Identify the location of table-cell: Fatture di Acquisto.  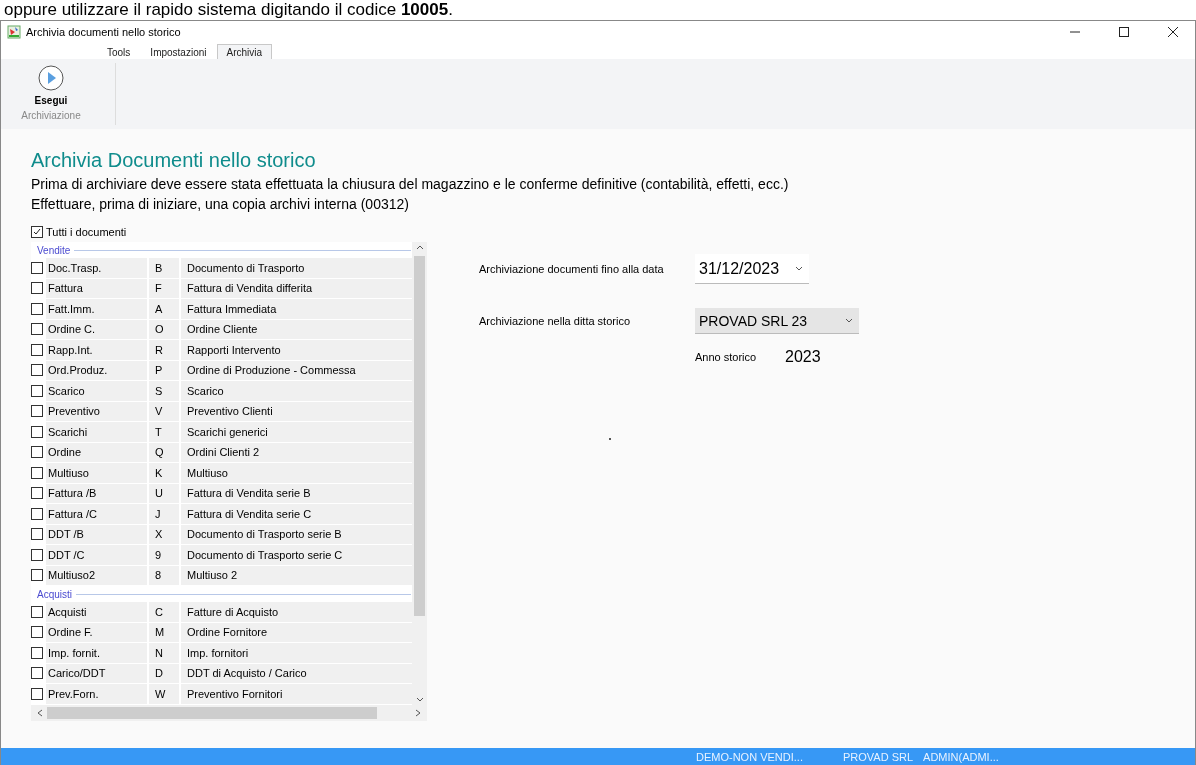
(297, 612).